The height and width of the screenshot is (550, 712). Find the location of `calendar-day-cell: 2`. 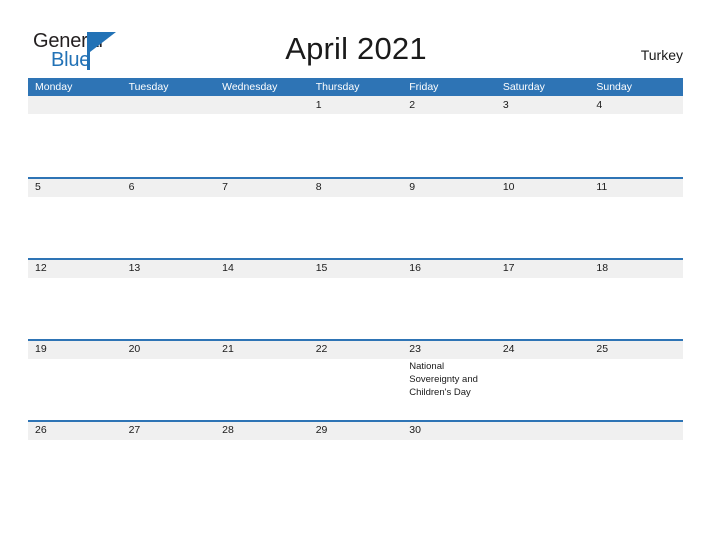

calendar-day-cell: 2 is located at coordinates (449, 136).